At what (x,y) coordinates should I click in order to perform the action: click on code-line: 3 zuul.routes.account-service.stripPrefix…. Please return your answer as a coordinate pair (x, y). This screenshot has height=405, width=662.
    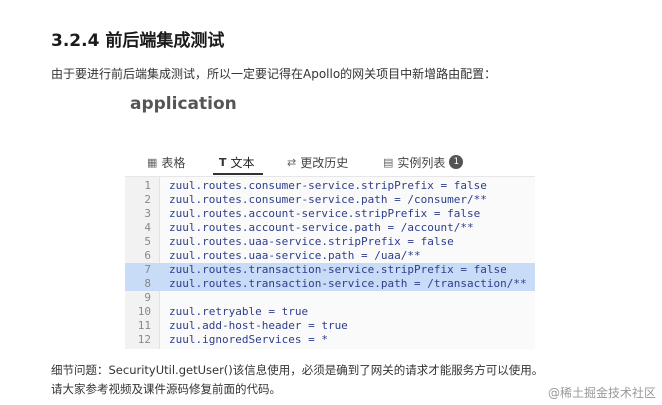
    Looking at the image, I should click on (312, 213).